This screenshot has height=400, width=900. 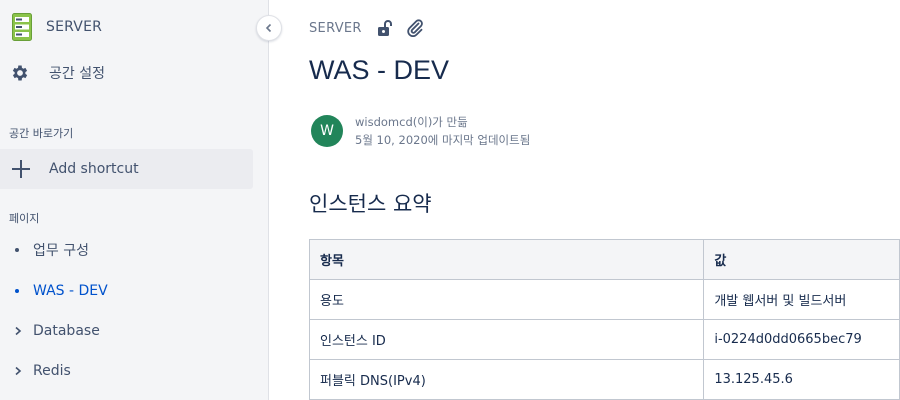 What do you see at coordinates (801, 299) in the screenshot?
I see `table-cell: 개발 웹서버 및 빌드서버` at bounding box center [801, 299].